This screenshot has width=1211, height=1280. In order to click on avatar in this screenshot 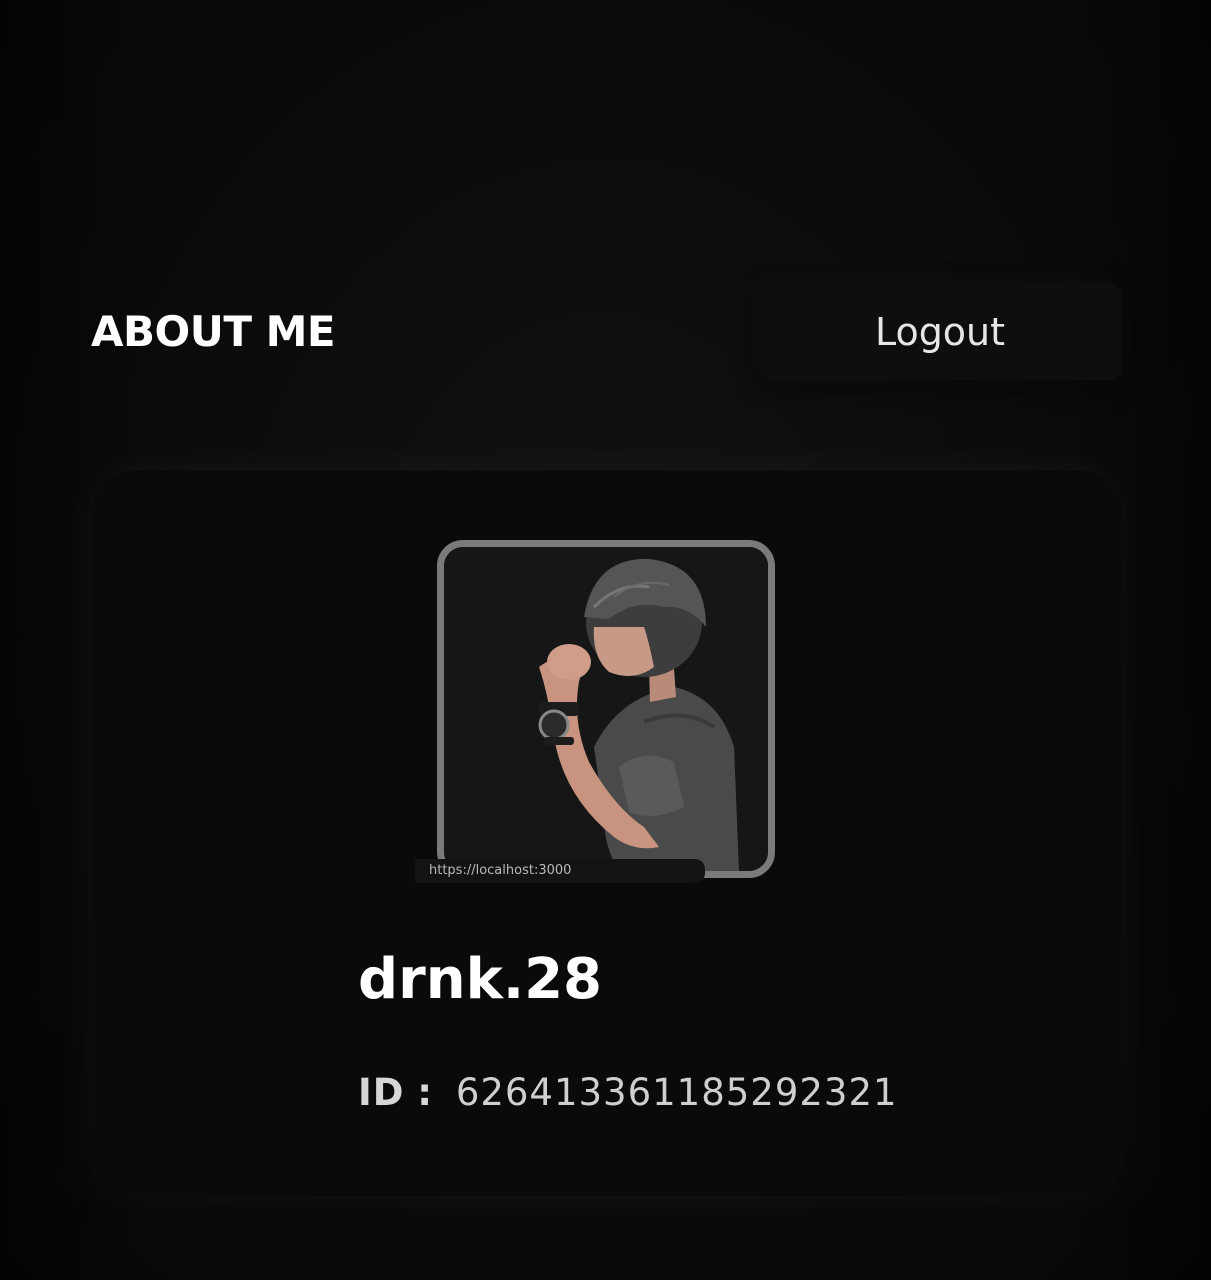, I will do `click(606, 709)`.